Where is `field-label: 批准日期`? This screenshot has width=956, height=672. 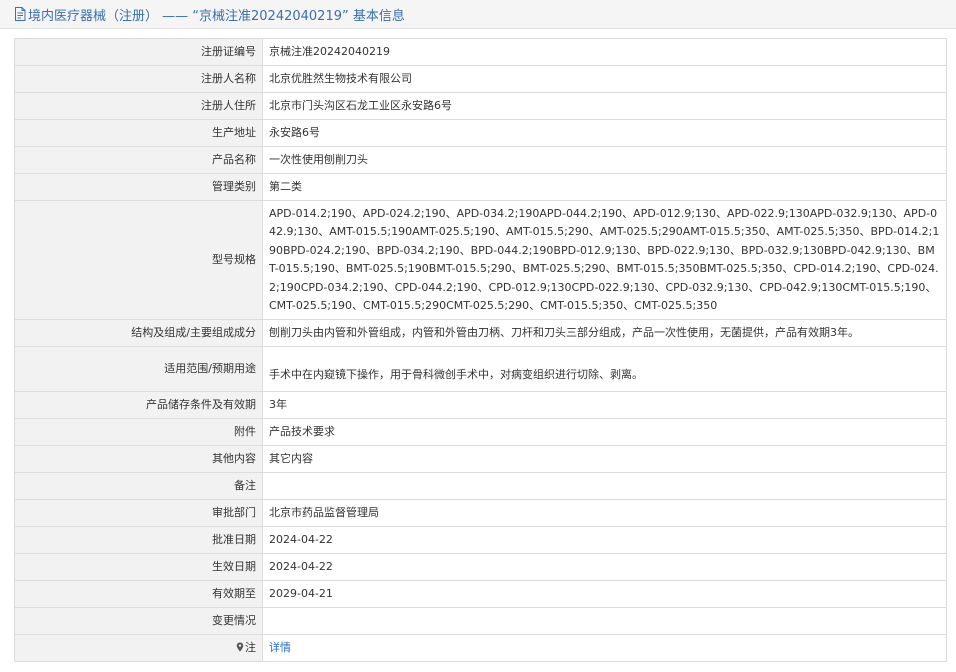
field-label: 批准日期 is located at coordinates (138, 540).